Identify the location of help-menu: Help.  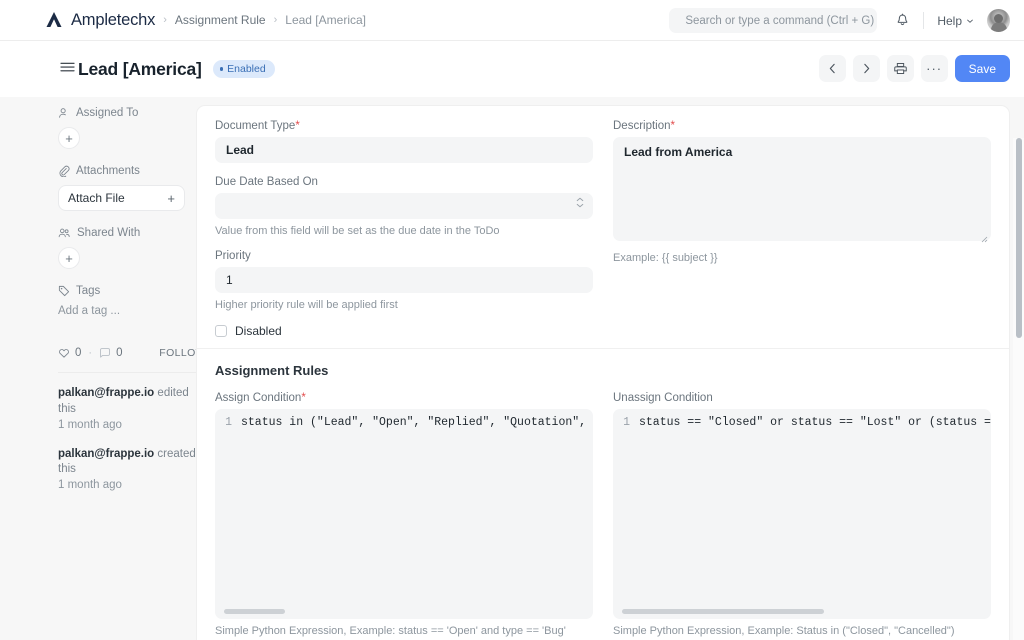
(955, 21).